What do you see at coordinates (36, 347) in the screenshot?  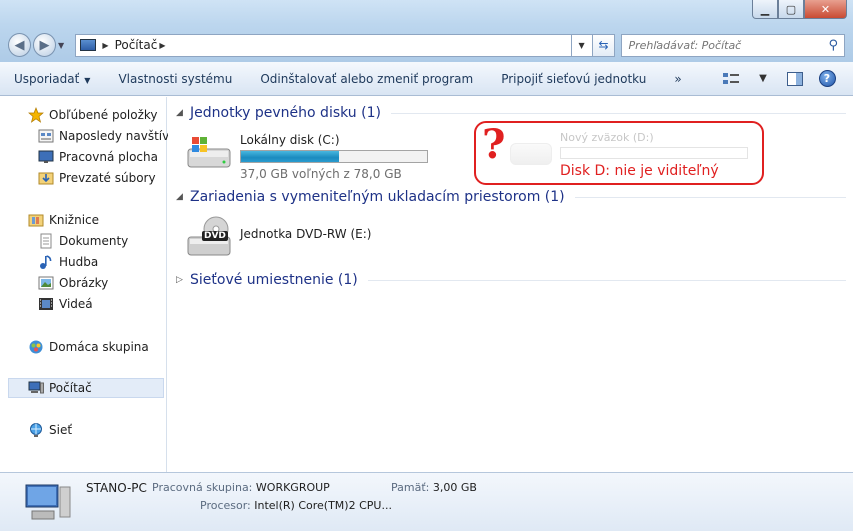 I see `homegroup-icon` at bounding box center [36, 347].